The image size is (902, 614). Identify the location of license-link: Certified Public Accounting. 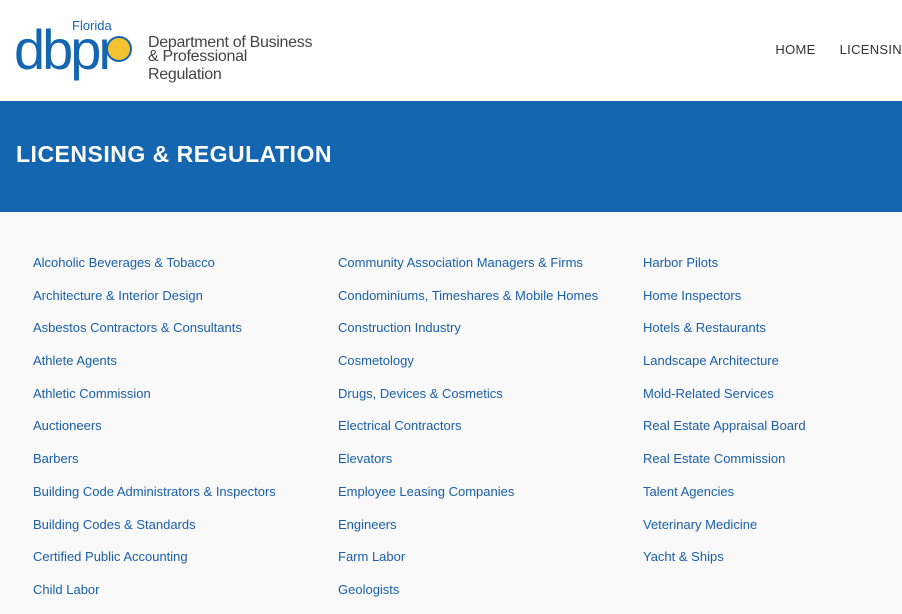
(154, 564).